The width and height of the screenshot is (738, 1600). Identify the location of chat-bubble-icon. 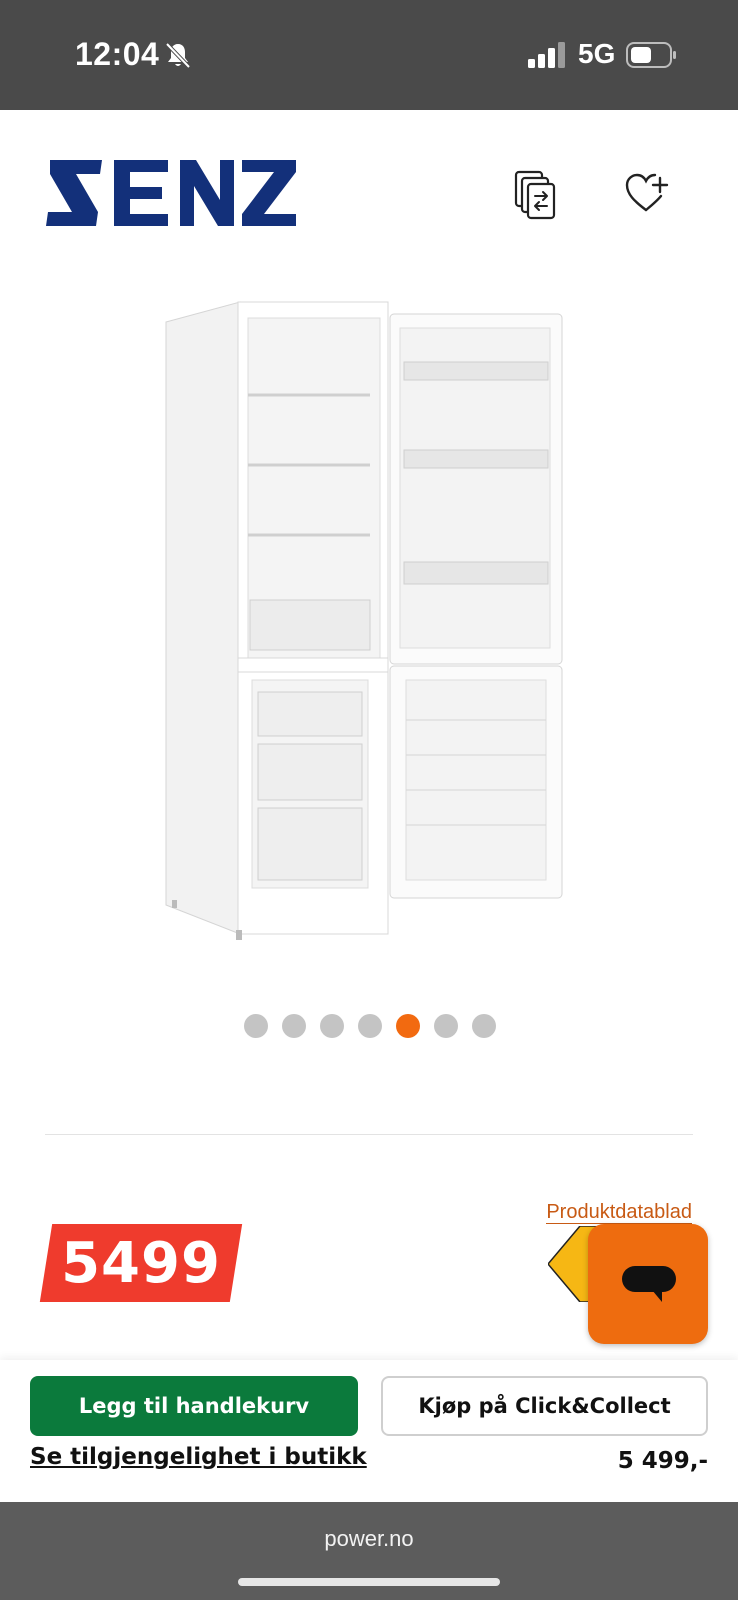
(649, 1284).